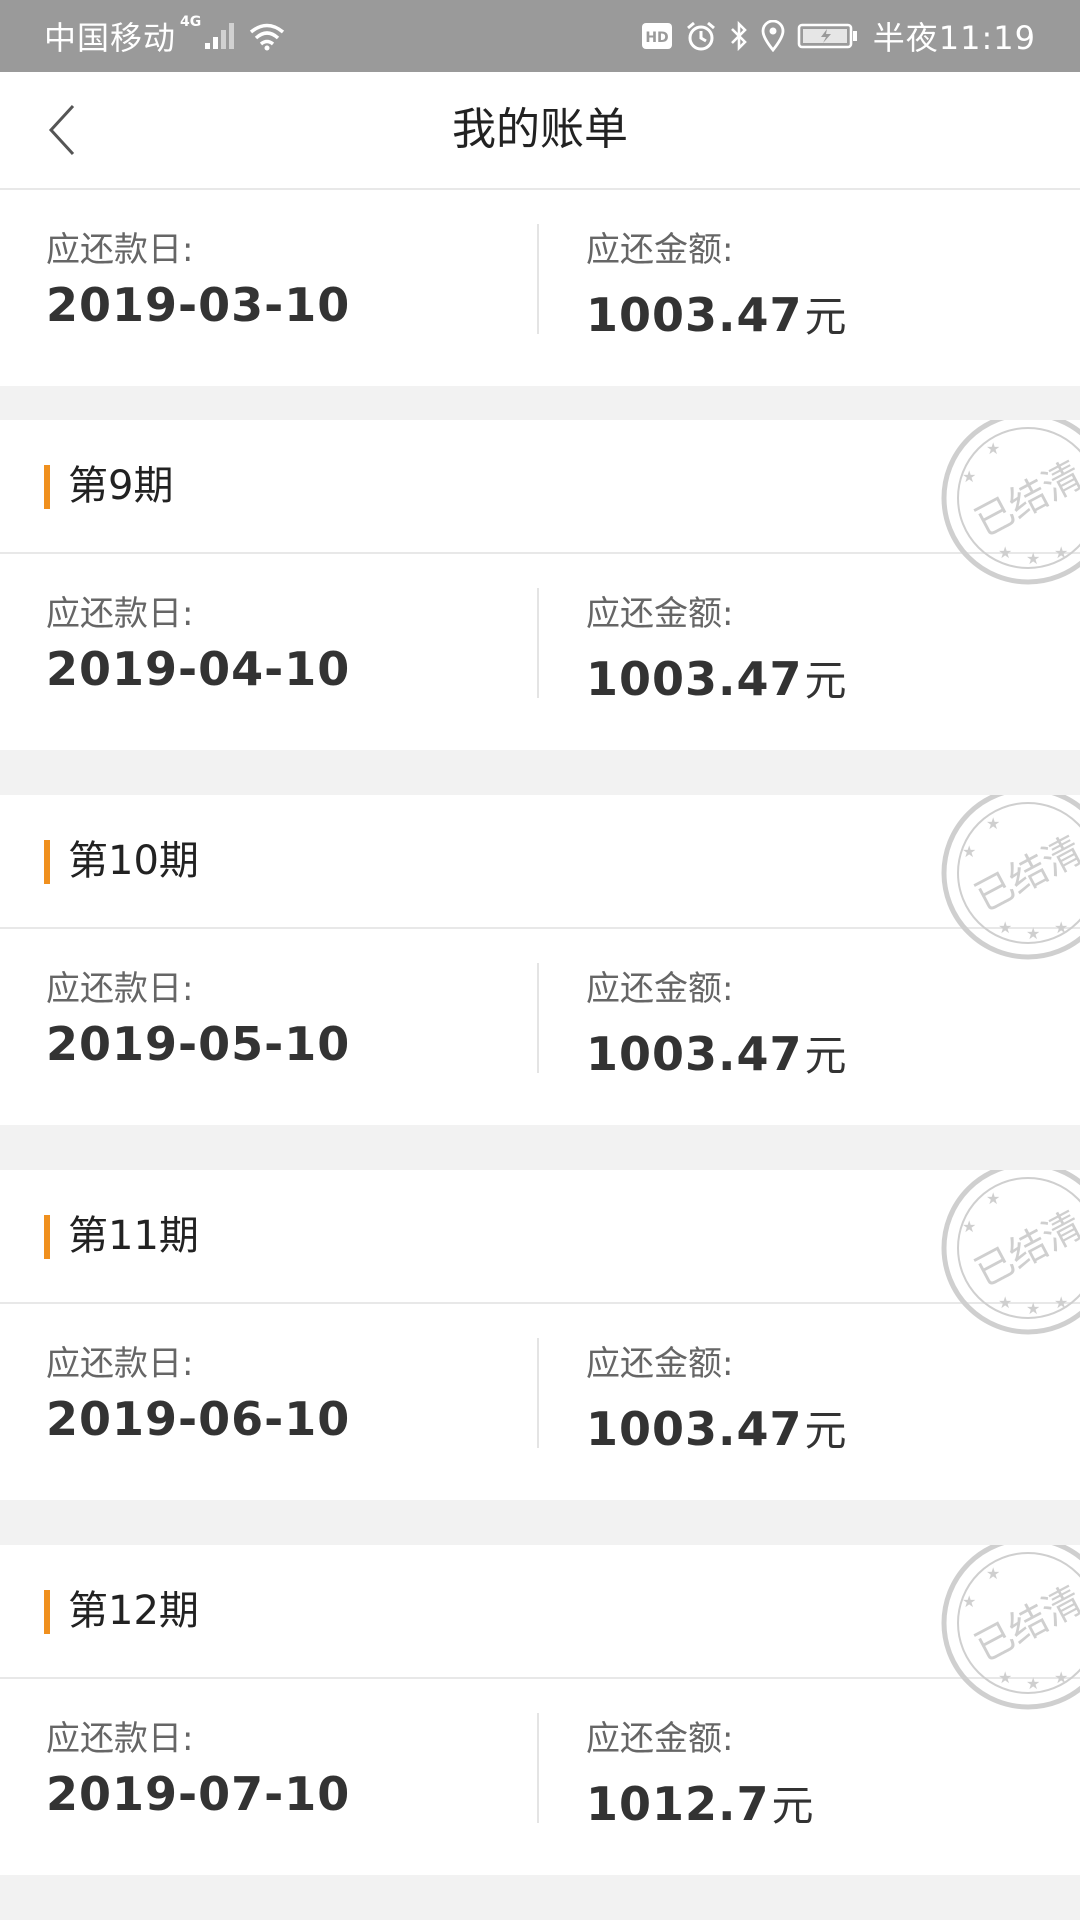 Image resolution: width=1080 pixels, height=1920 pixels. What do you see at coordinates (198, 305) in the screenshot?
I see `due-date-value: 2019-03-10` at bounding box center [198, 305].